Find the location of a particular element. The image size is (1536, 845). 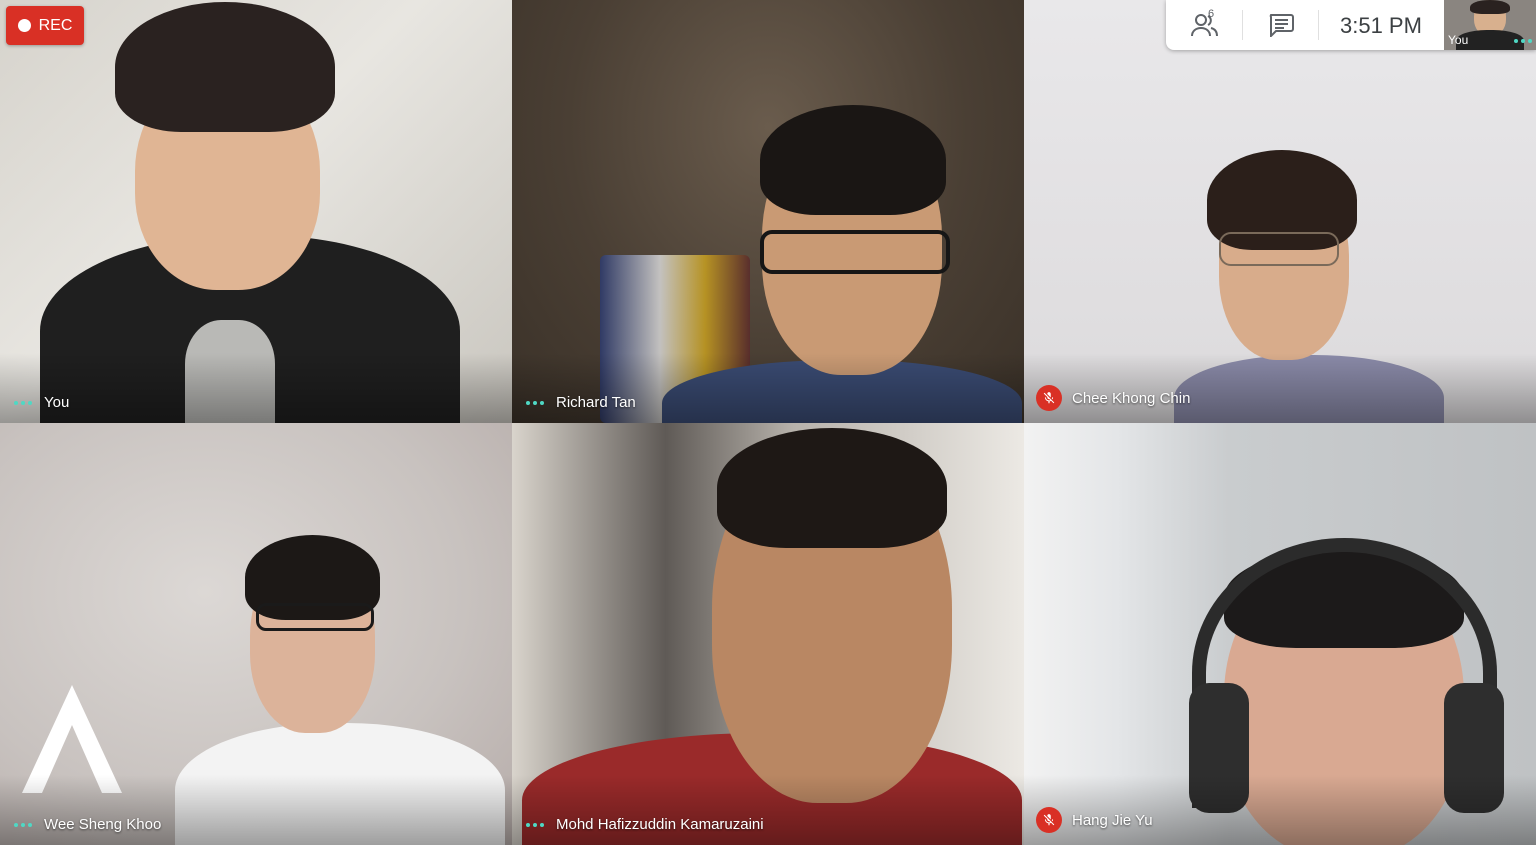

participant-count: 6 is located at coordinates (1211, 14).